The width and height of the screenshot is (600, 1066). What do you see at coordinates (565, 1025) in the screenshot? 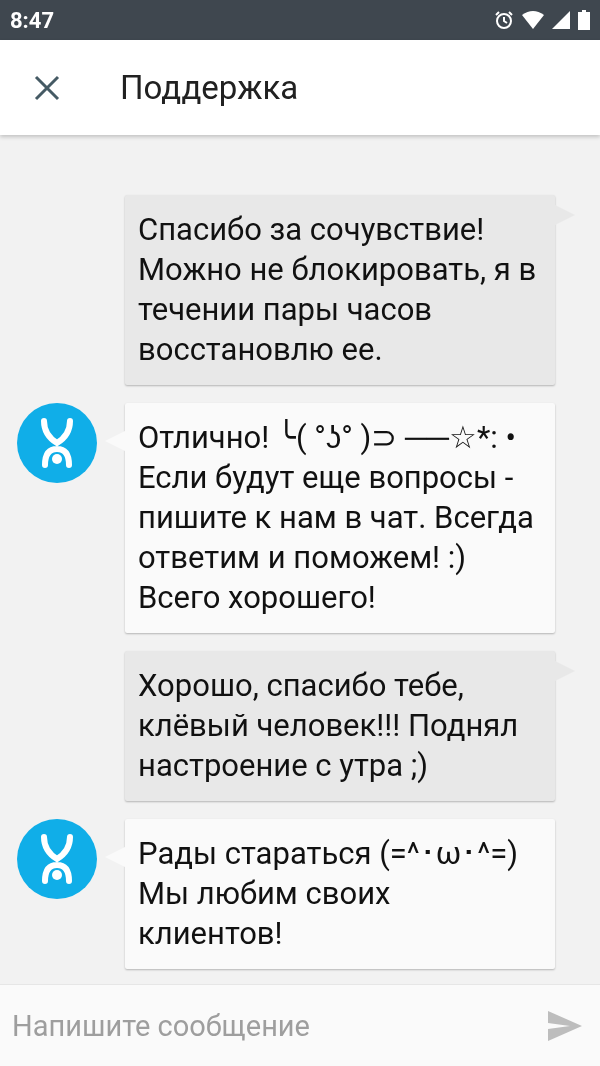
I see `send-icon` at bounding box center [565, 1025].